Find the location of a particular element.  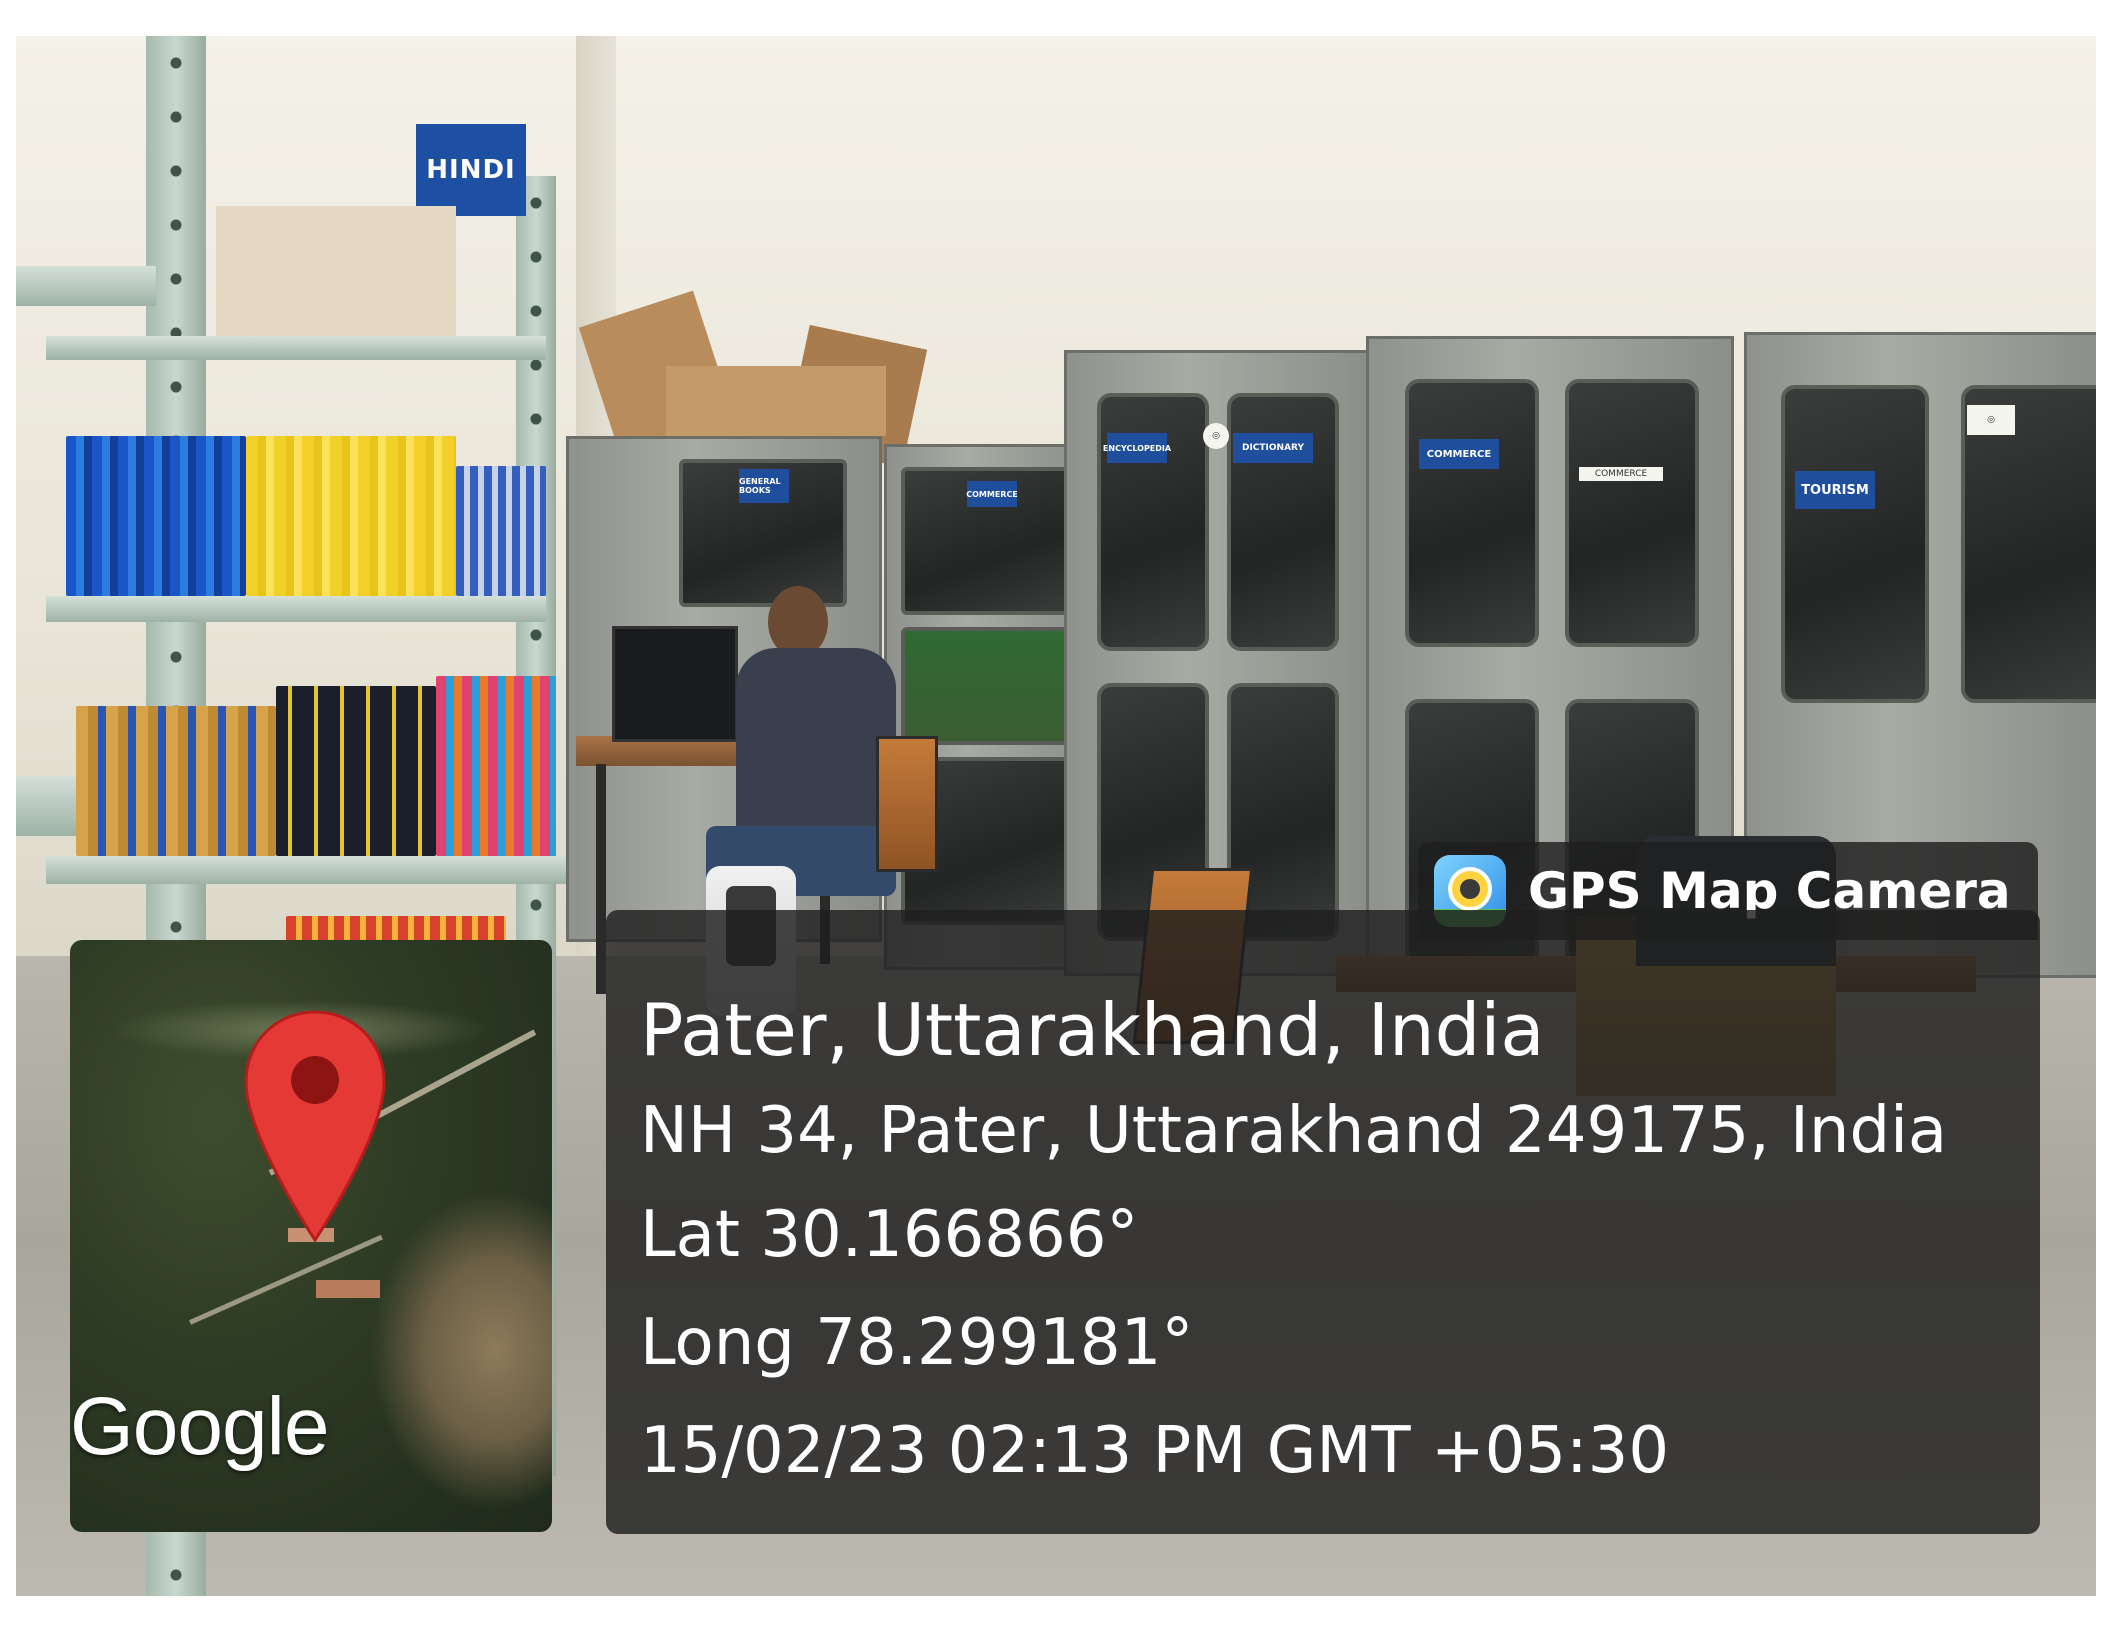

map-provider-label: Google is located at coordinates (199, 1426).